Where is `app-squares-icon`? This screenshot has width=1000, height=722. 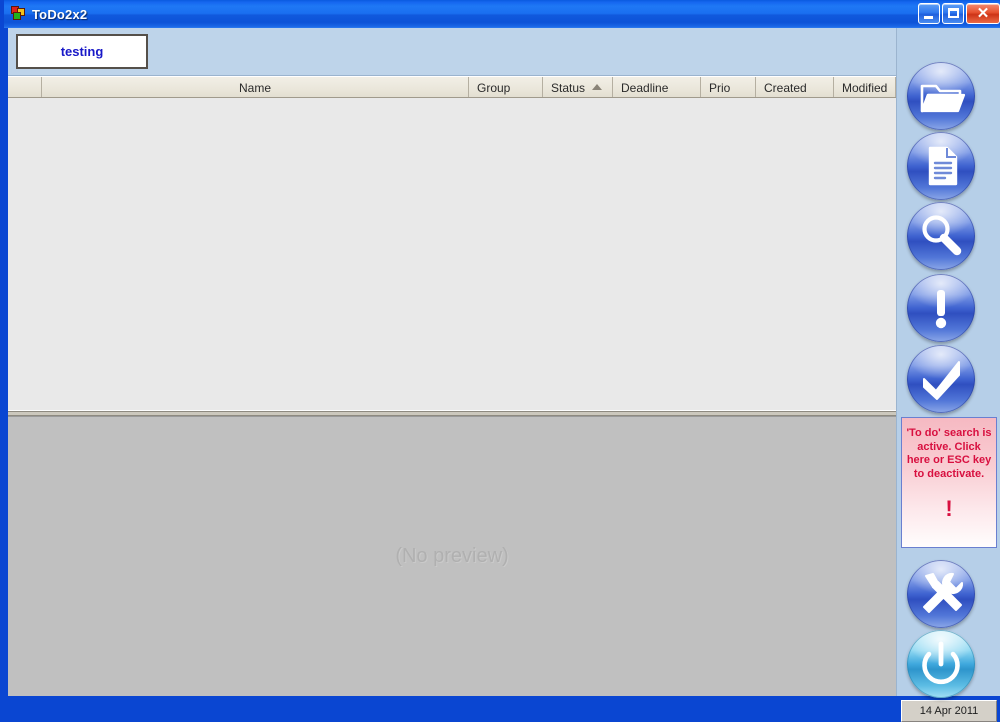
app-squares-icon is located at coordinates (18, 14).